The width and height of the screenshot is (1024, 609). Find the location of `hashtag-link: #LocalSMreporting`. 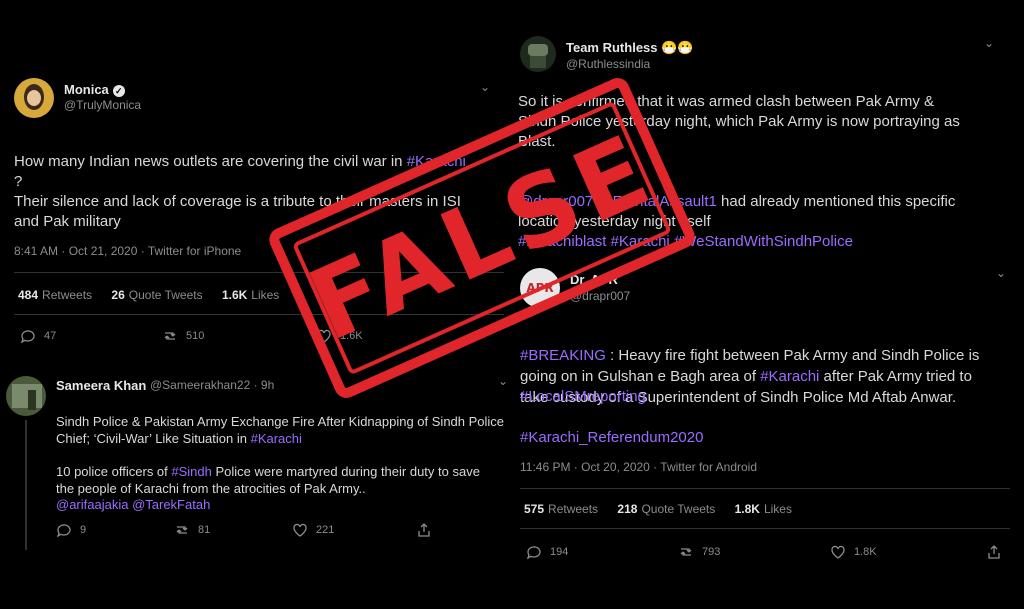

hashtag-link: #LocalSMreporting is located at coordinates (583, 396).